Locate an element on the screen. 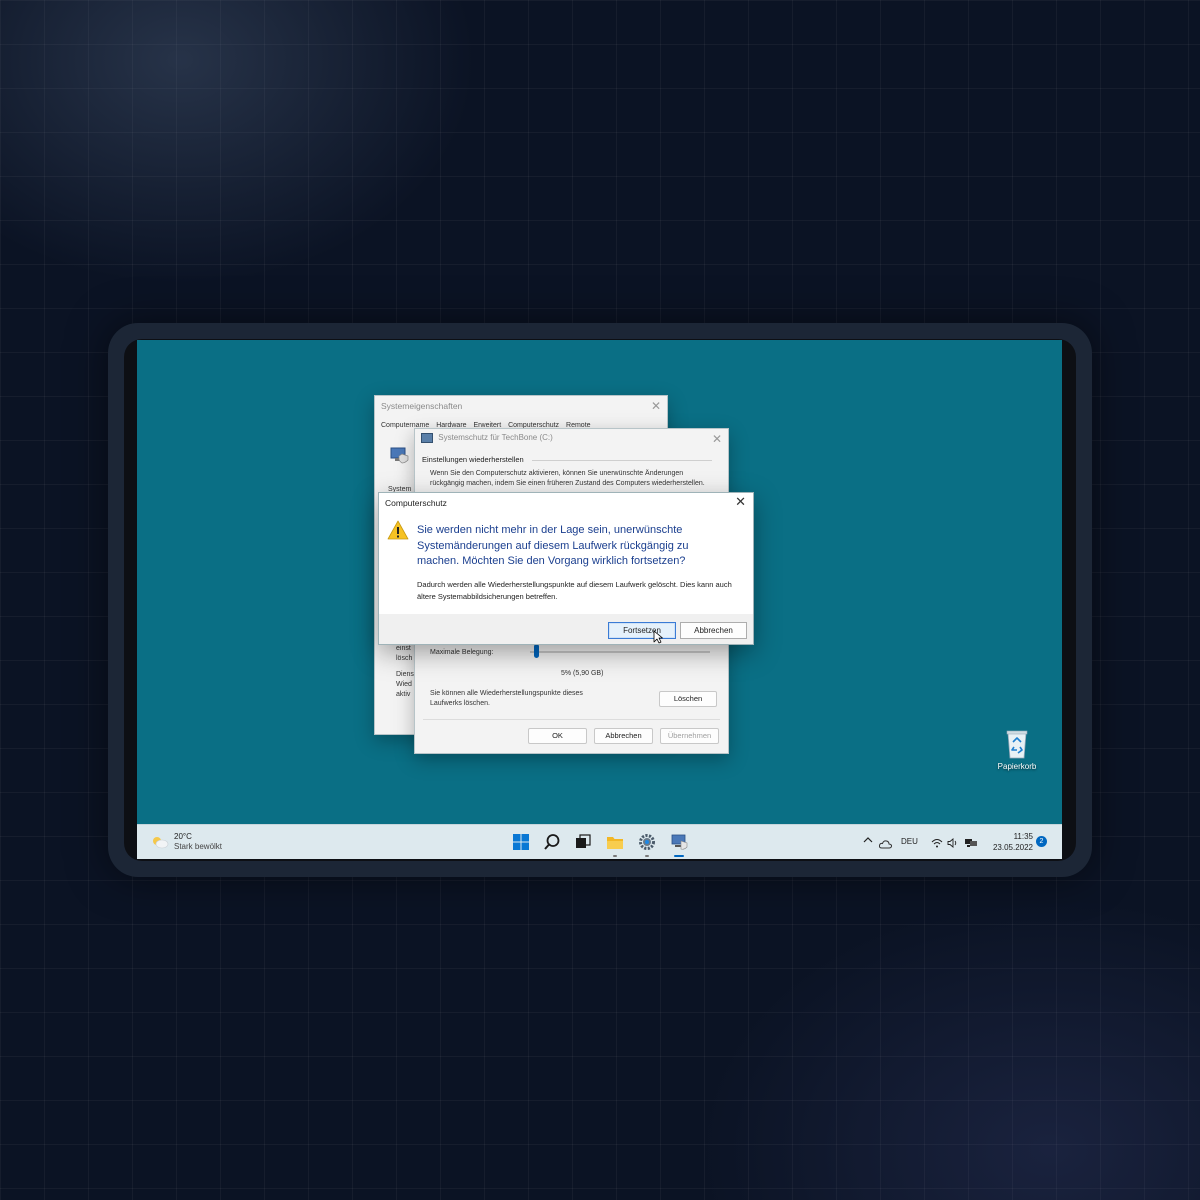 The image size is (1200, 1200). continue-button: Fortsetzen is located at coordinates (642, 630).